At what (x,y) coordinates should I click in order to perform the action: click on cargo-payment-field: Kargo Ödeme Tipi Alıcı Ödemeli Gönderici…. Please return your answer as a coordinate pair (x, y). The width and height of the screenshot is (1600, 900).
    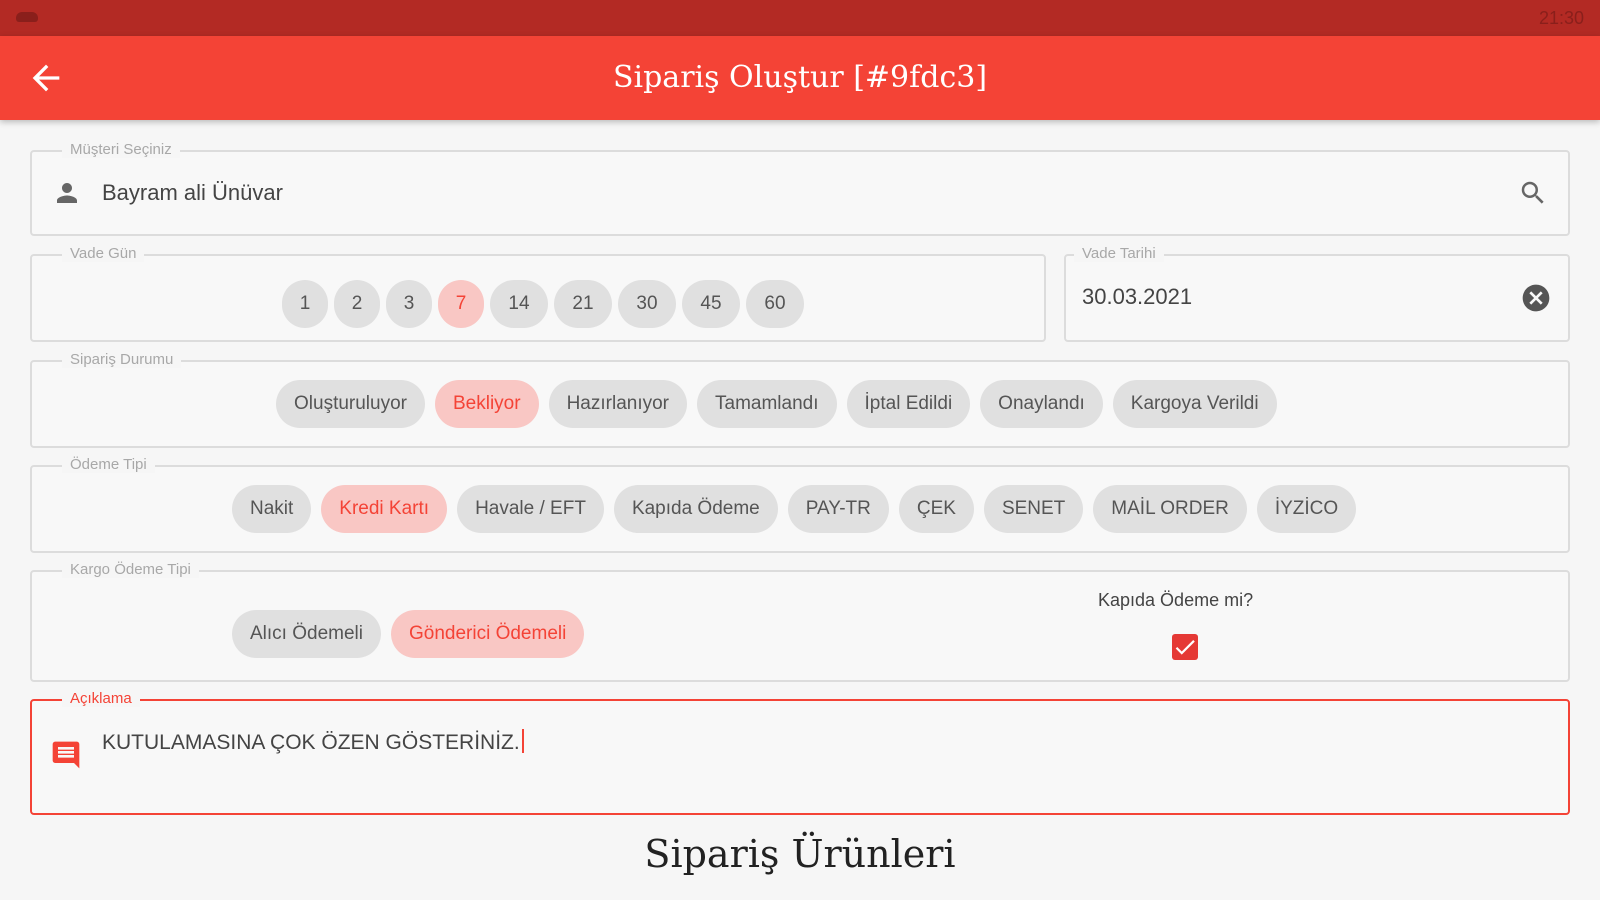
    Looking at the image, I should click on (800, 621).